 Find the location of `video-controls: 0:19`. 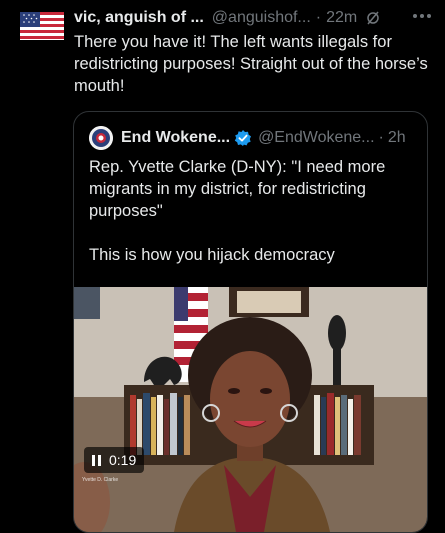

video-controls: 0:19 is located at coordinates (114, 460).